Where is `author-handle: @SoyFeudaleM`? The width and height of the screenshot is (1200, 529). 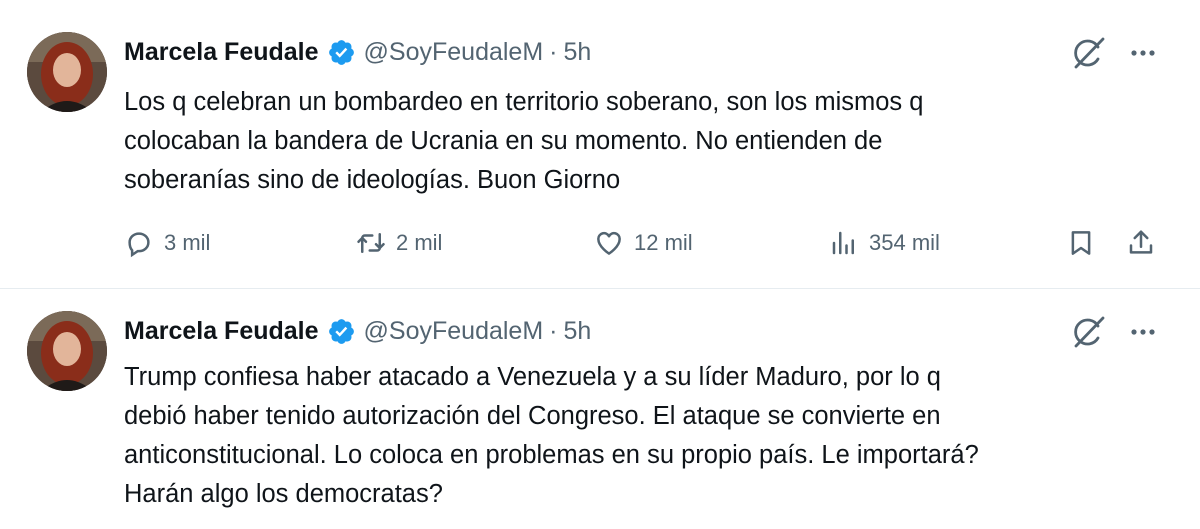 author-handle: @SoyFeudaleM is located at coordinates (454, 331).